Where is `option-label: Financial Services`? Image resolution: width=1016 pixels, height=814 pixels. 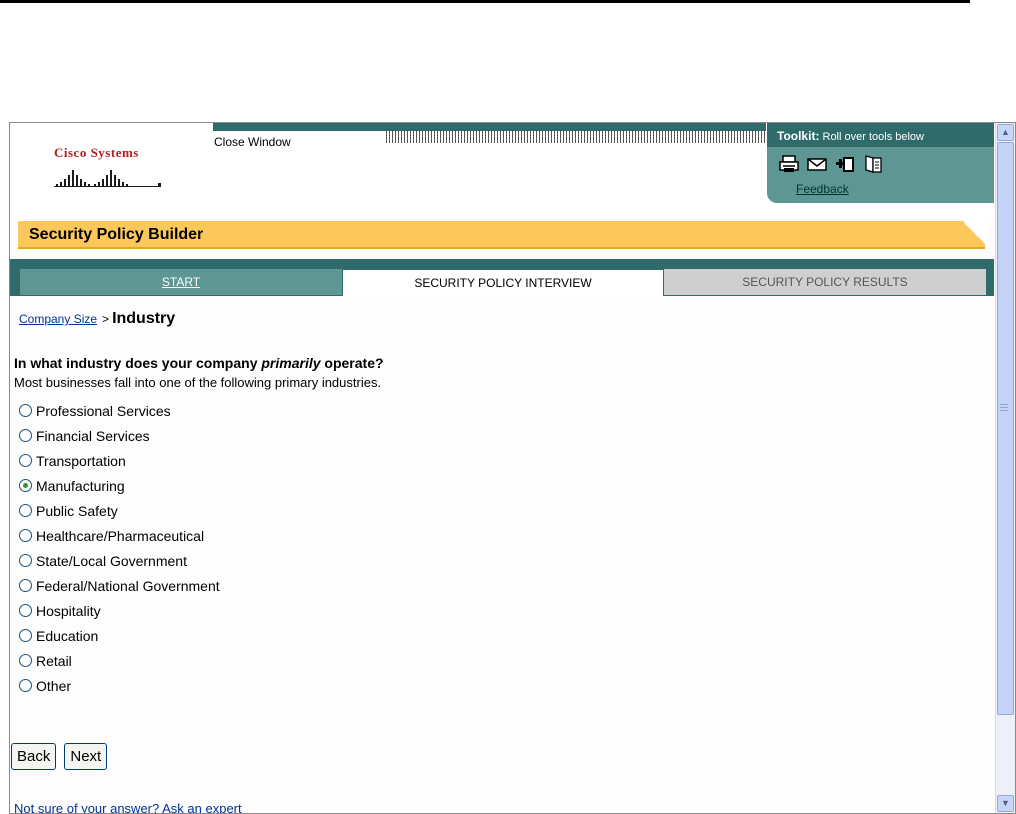 option-label: Financial Services is located at coordinates (93, 435).